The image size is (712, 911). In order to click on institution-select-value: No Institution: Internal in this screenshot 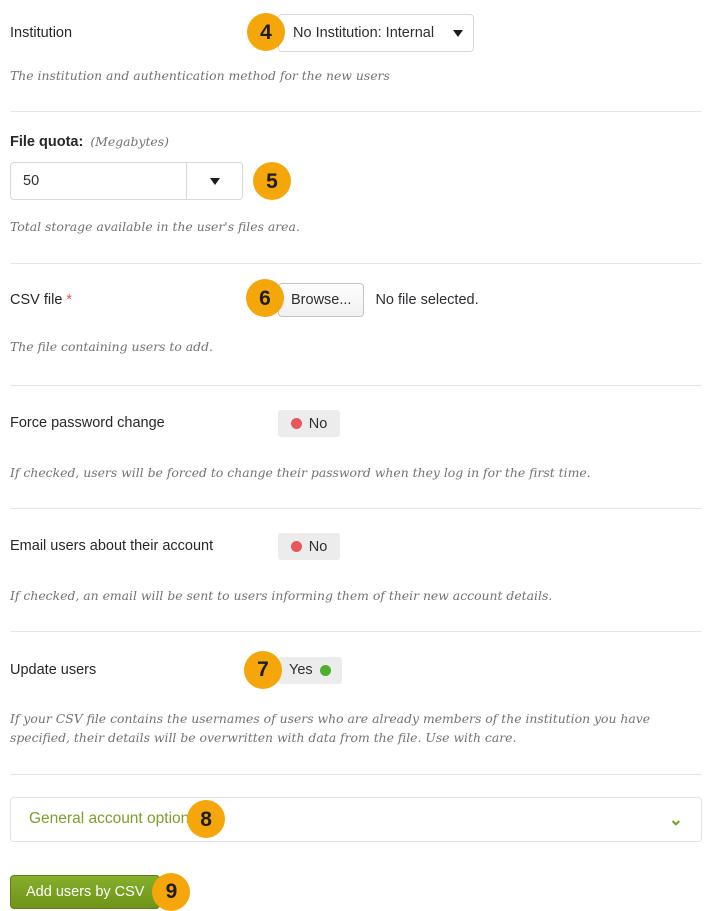, I will do `click(364, 33)`.